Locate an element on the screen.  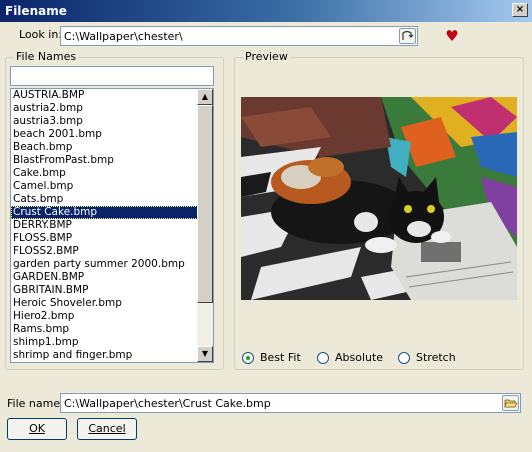
file-names-label: File Names is located at coordinates (46, 56).